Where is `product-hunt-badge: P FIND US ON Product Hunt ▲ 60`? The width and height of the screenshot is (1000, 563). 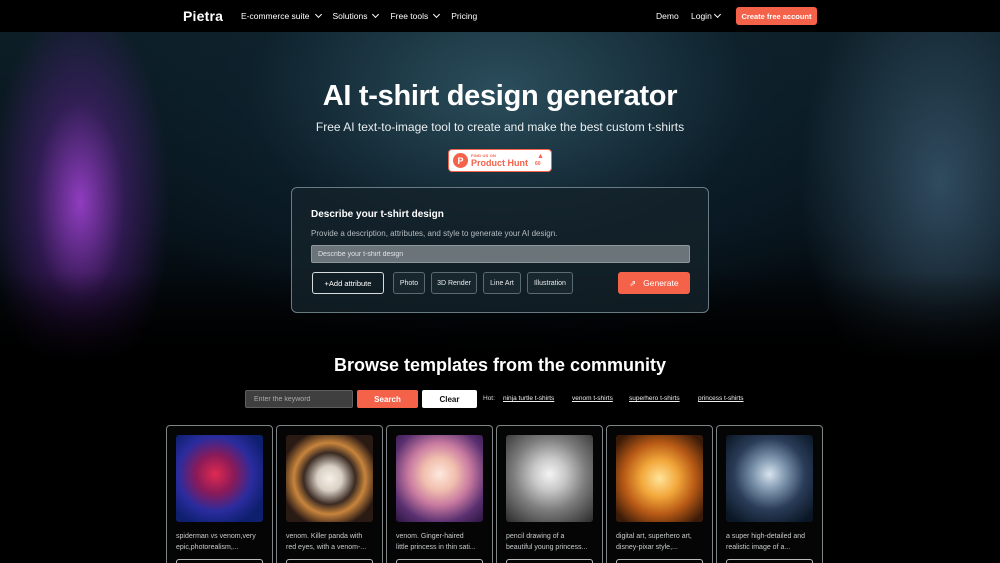
product-hunt-badge: P FIND US ON Product Hunt ▲ 60 is located at coordinates (500, 160).